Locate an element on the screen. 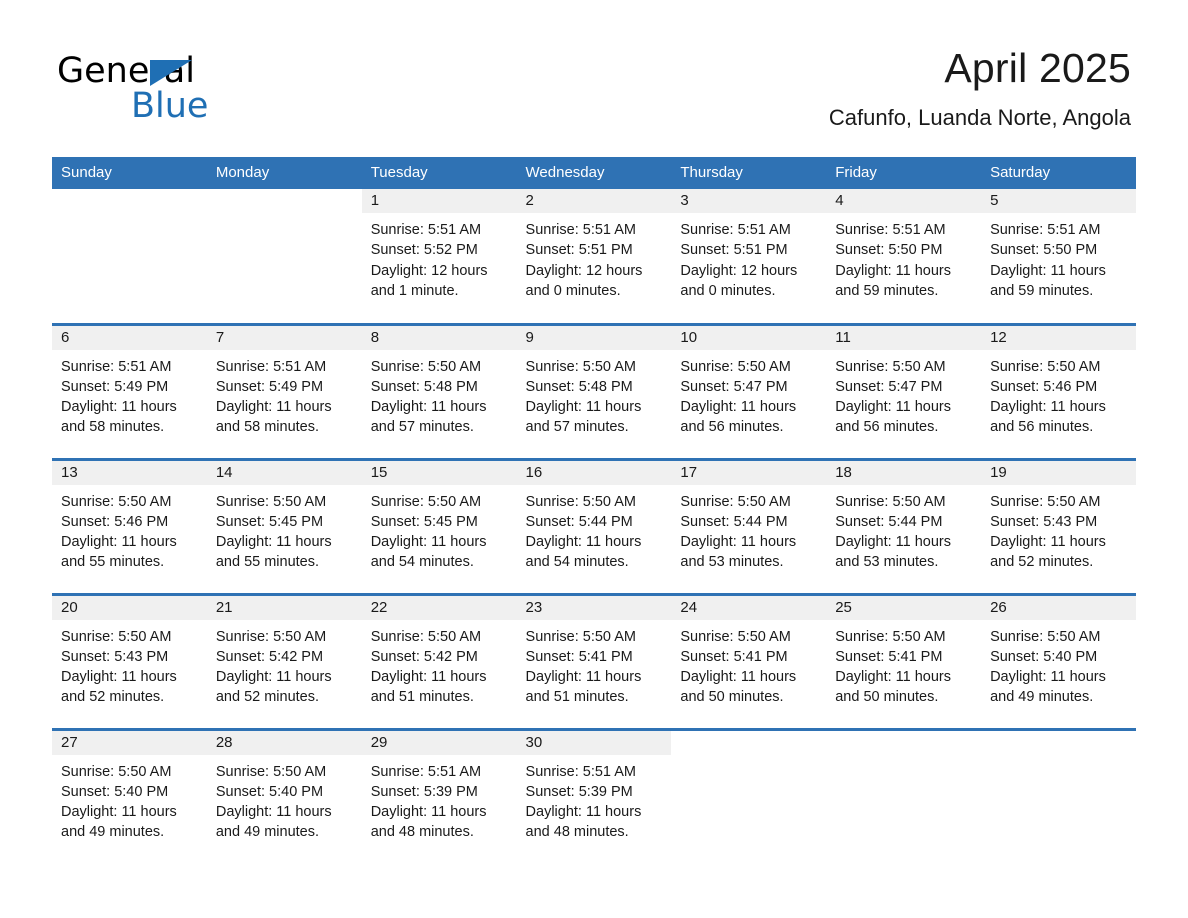 Image resolution: width=1188 pixels, height=918 pixels. day-number-band: 21 is located at coordinates (284, 607).